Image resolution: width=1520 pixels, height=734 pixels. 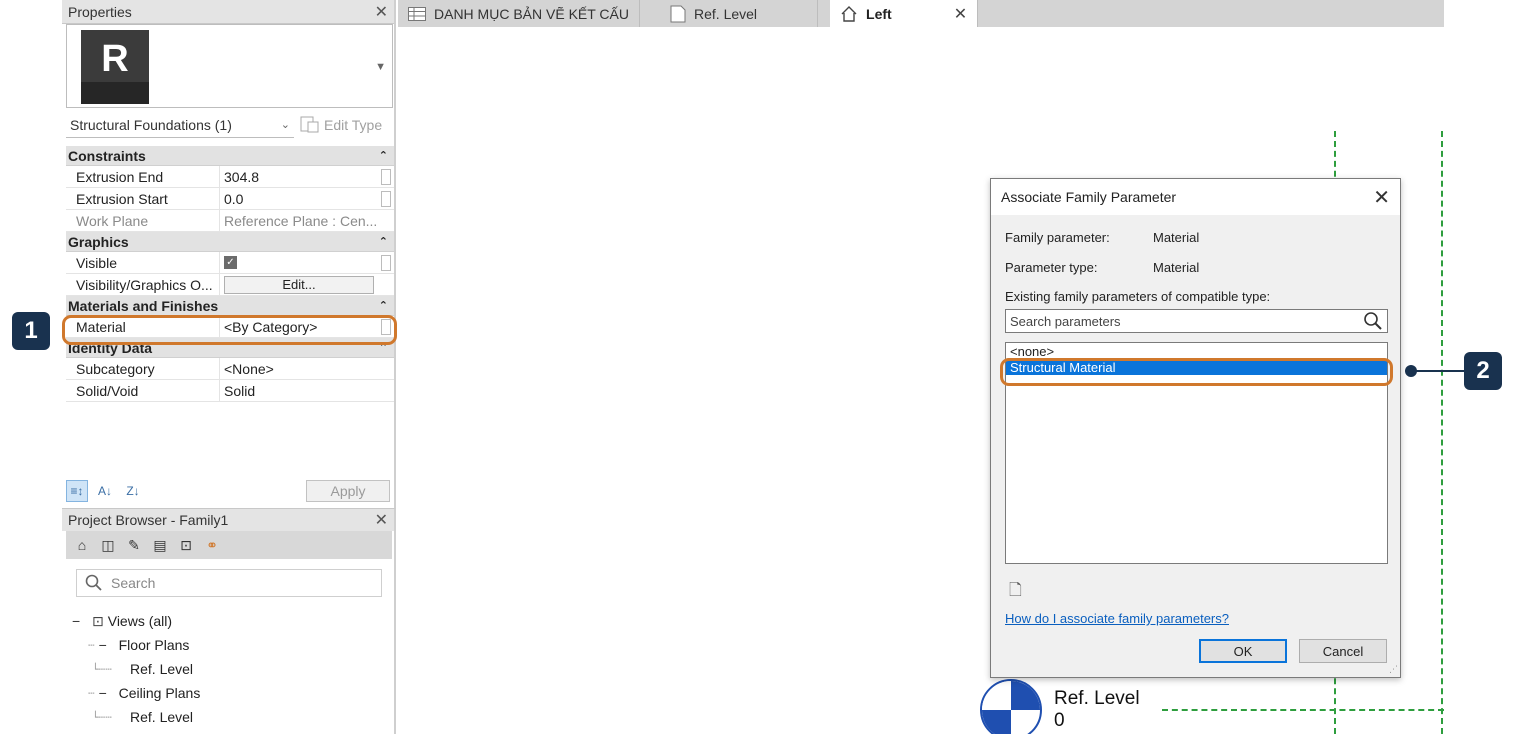 I want to click on level-head-symbol, so click(x=1011, y=706).